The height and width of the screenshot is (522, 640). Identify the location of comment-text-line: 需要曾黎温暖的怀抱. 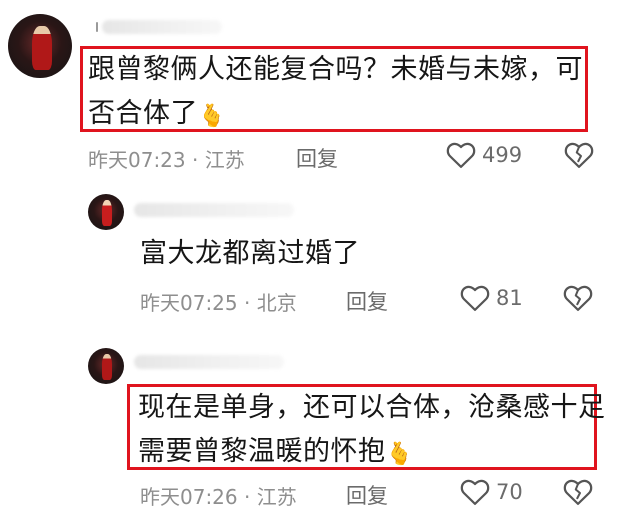
(262, 451).